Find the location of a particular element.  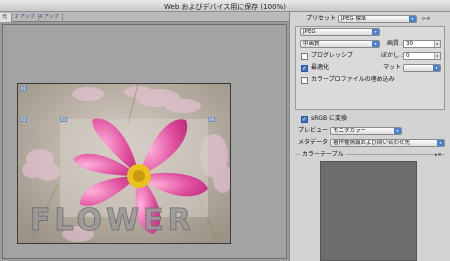

window-titlebar: Web およびデバイス用に保存 (100%) is located at coordinates (225, 6).